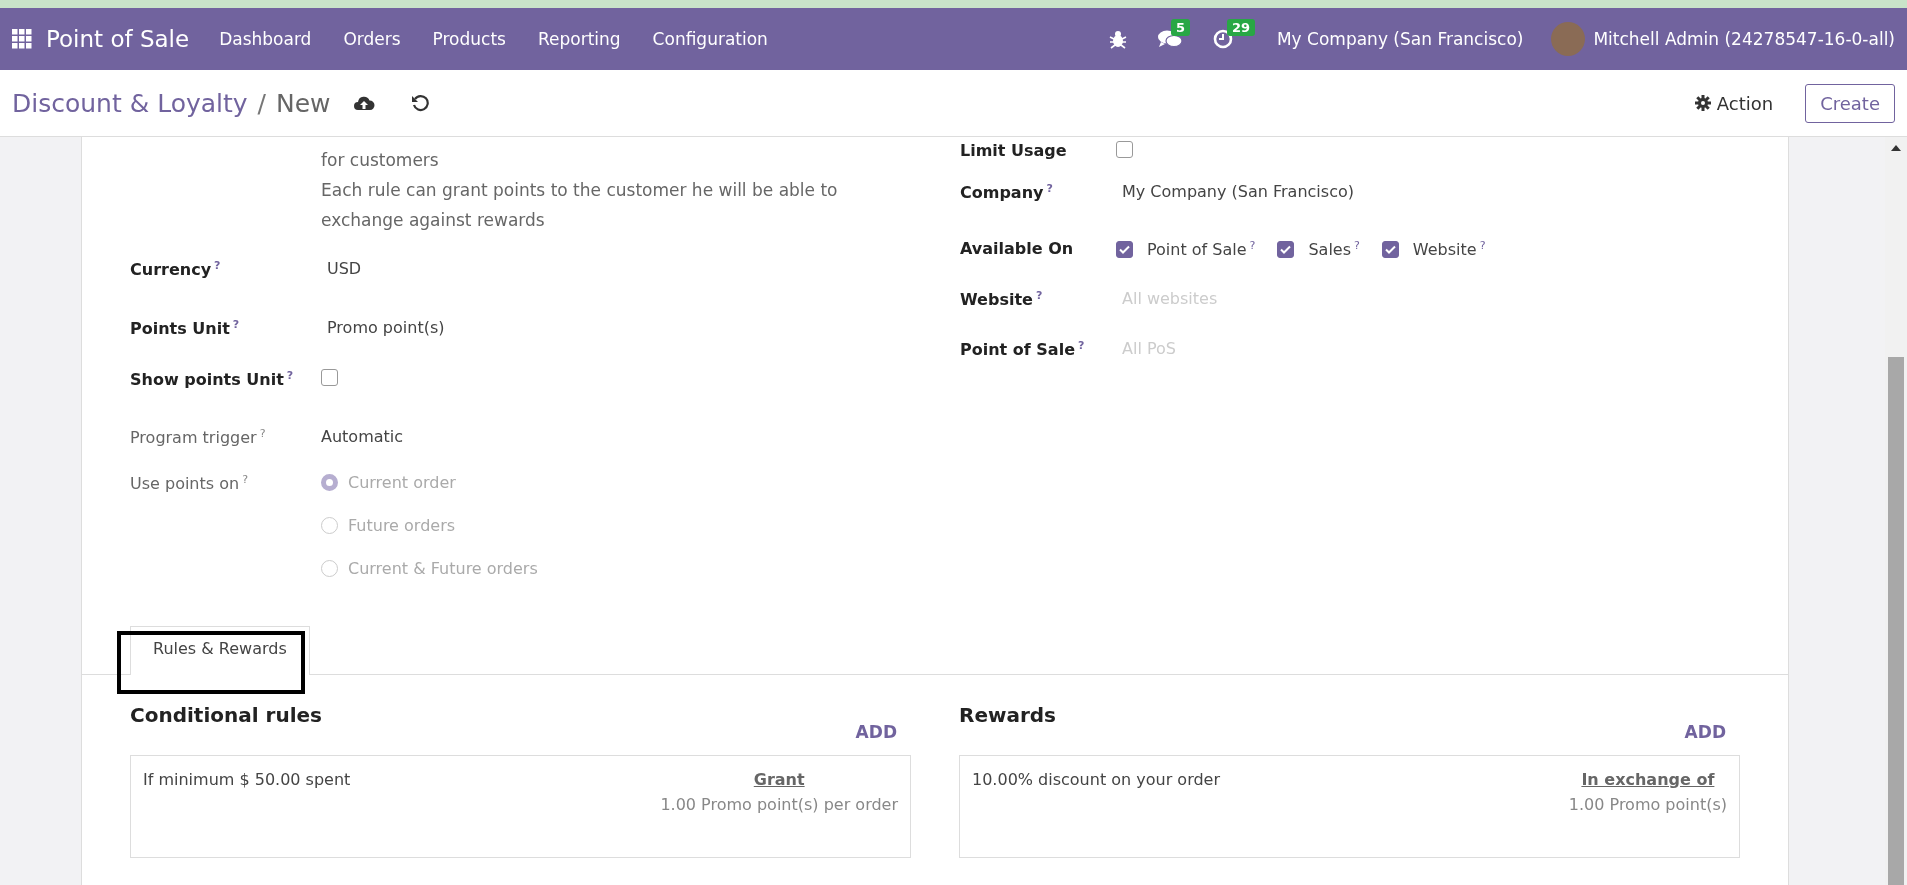  What do you see at coordinates (779, 804) in the screenshot?
I see `card-detail: 1.00 Promo point(s) per order` at bounding box center [779, 804].